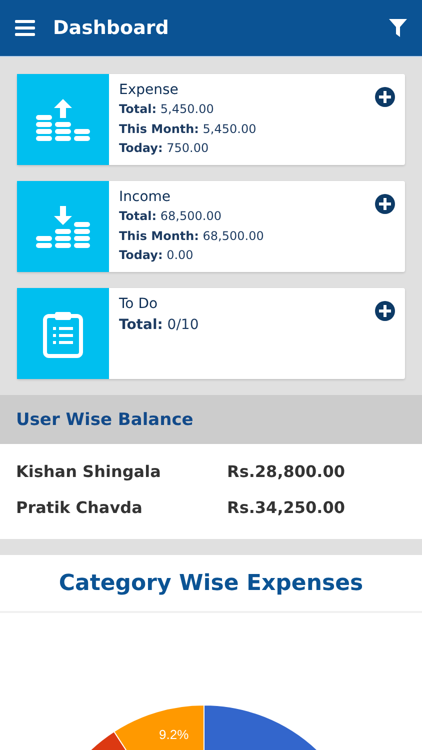  What do you see at coordinates (149, 90) in the screenshot?
I see `card-title: Expense` at bounding box center [149, 90].